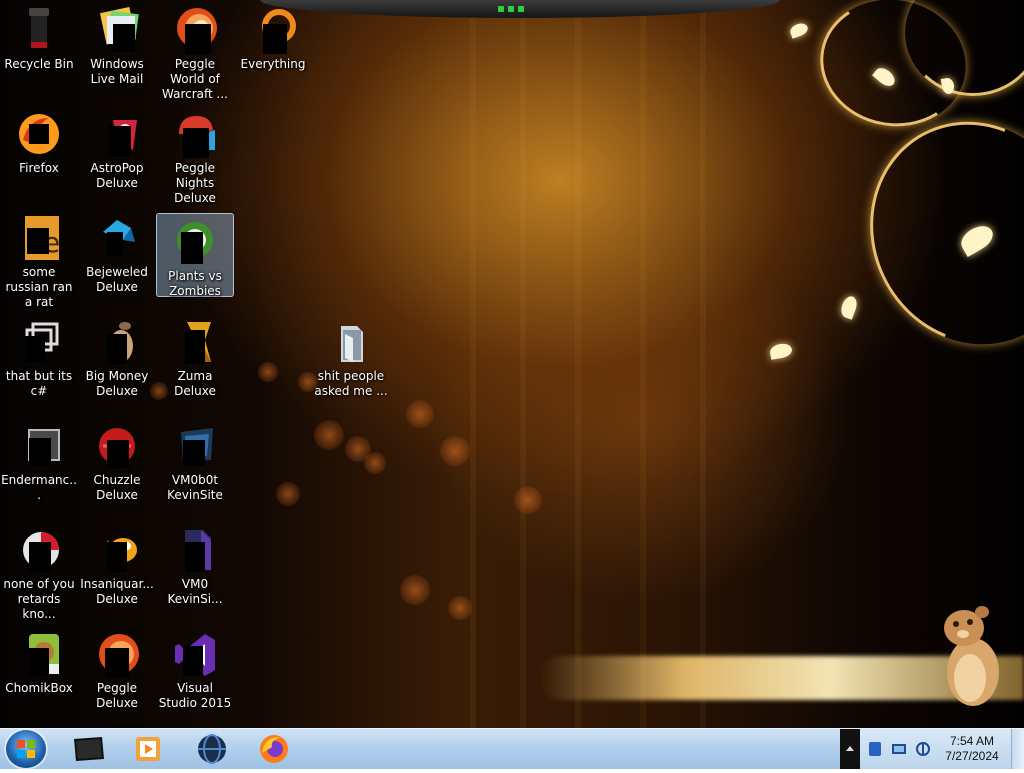 The image size is (1024, 773). I want to click on icon-label: Plants vs Zombies, so click(195, 283).